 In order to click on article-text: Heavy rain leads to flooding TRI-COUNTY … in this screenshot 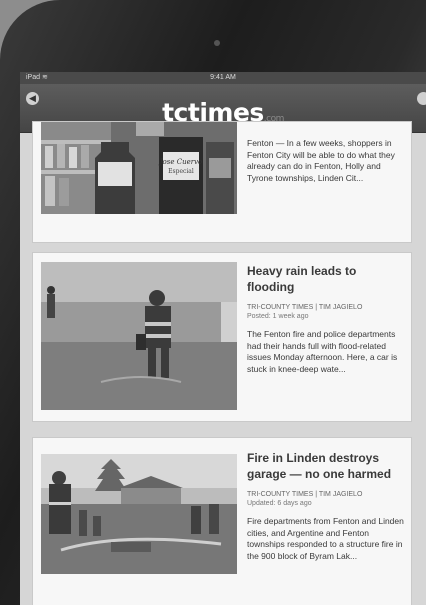, I will do `click(327, 323)`.